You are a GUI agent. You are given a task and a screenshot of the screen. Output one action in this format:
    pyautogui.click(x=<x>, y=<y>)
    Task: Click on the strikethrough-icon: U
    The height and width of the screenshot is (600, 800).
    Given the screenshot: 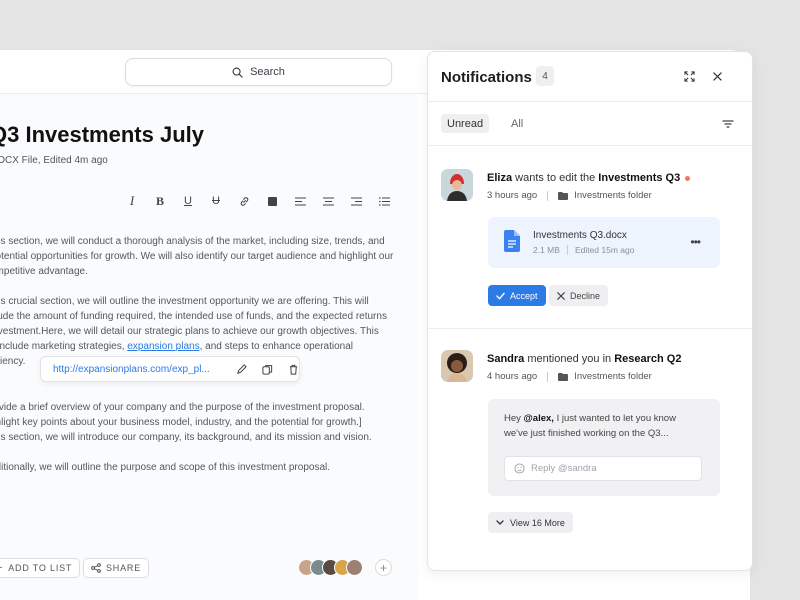 What is the action you would take?
    pyautogui.click(x=216, y=201)
    